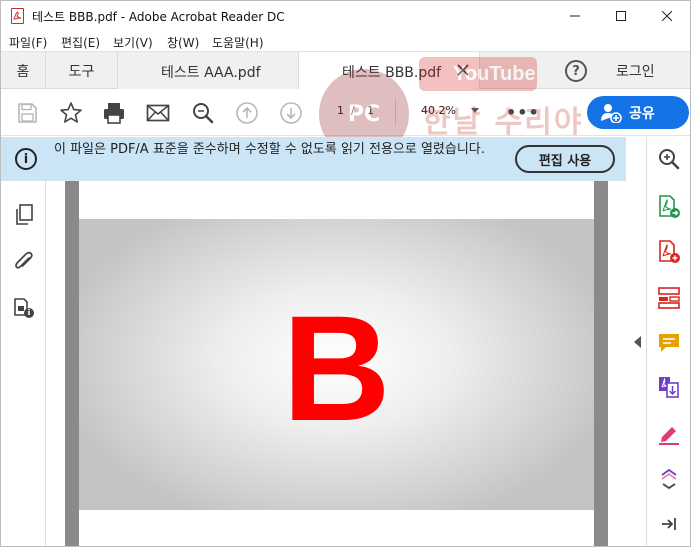 The height and width of the screenshot is (547, 691). What do you see at coordinates (24, 308) in the screenshot?
I see `document-properties-icon` at bounding box center [24, 308].